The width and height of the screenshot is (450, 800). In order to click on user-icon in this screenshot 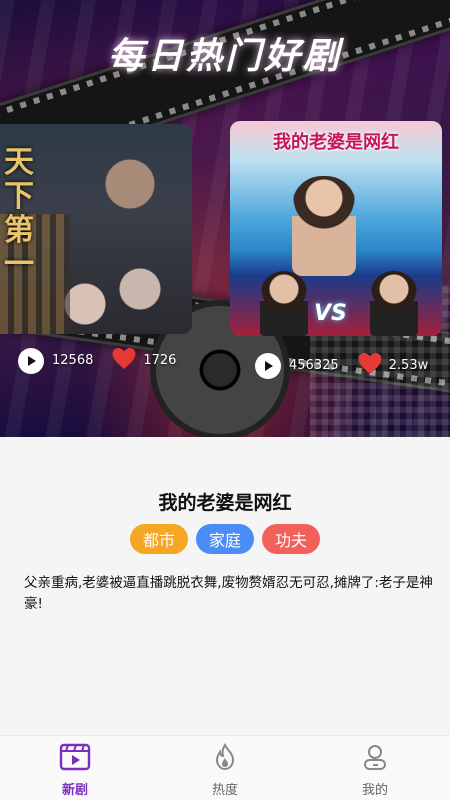, I will do `click(375, 759)`.